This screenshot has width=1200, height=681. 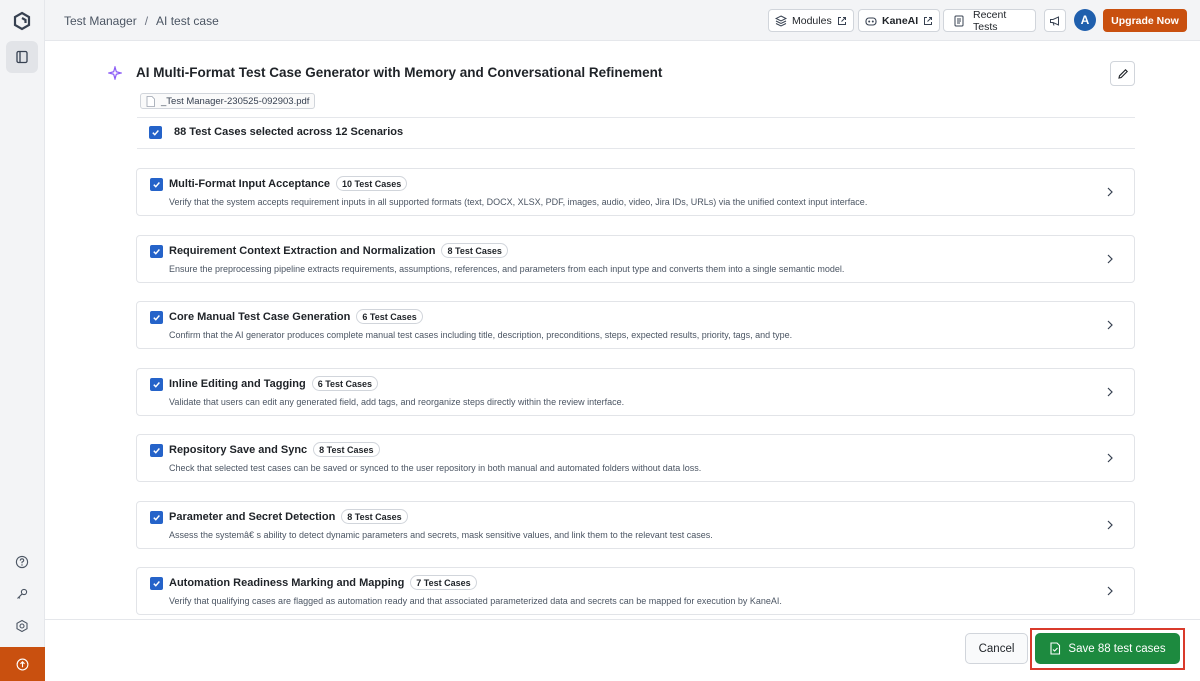 I want to click on scenario-title: Multi-Format Input Acceptance, so click(x=249, y=183).